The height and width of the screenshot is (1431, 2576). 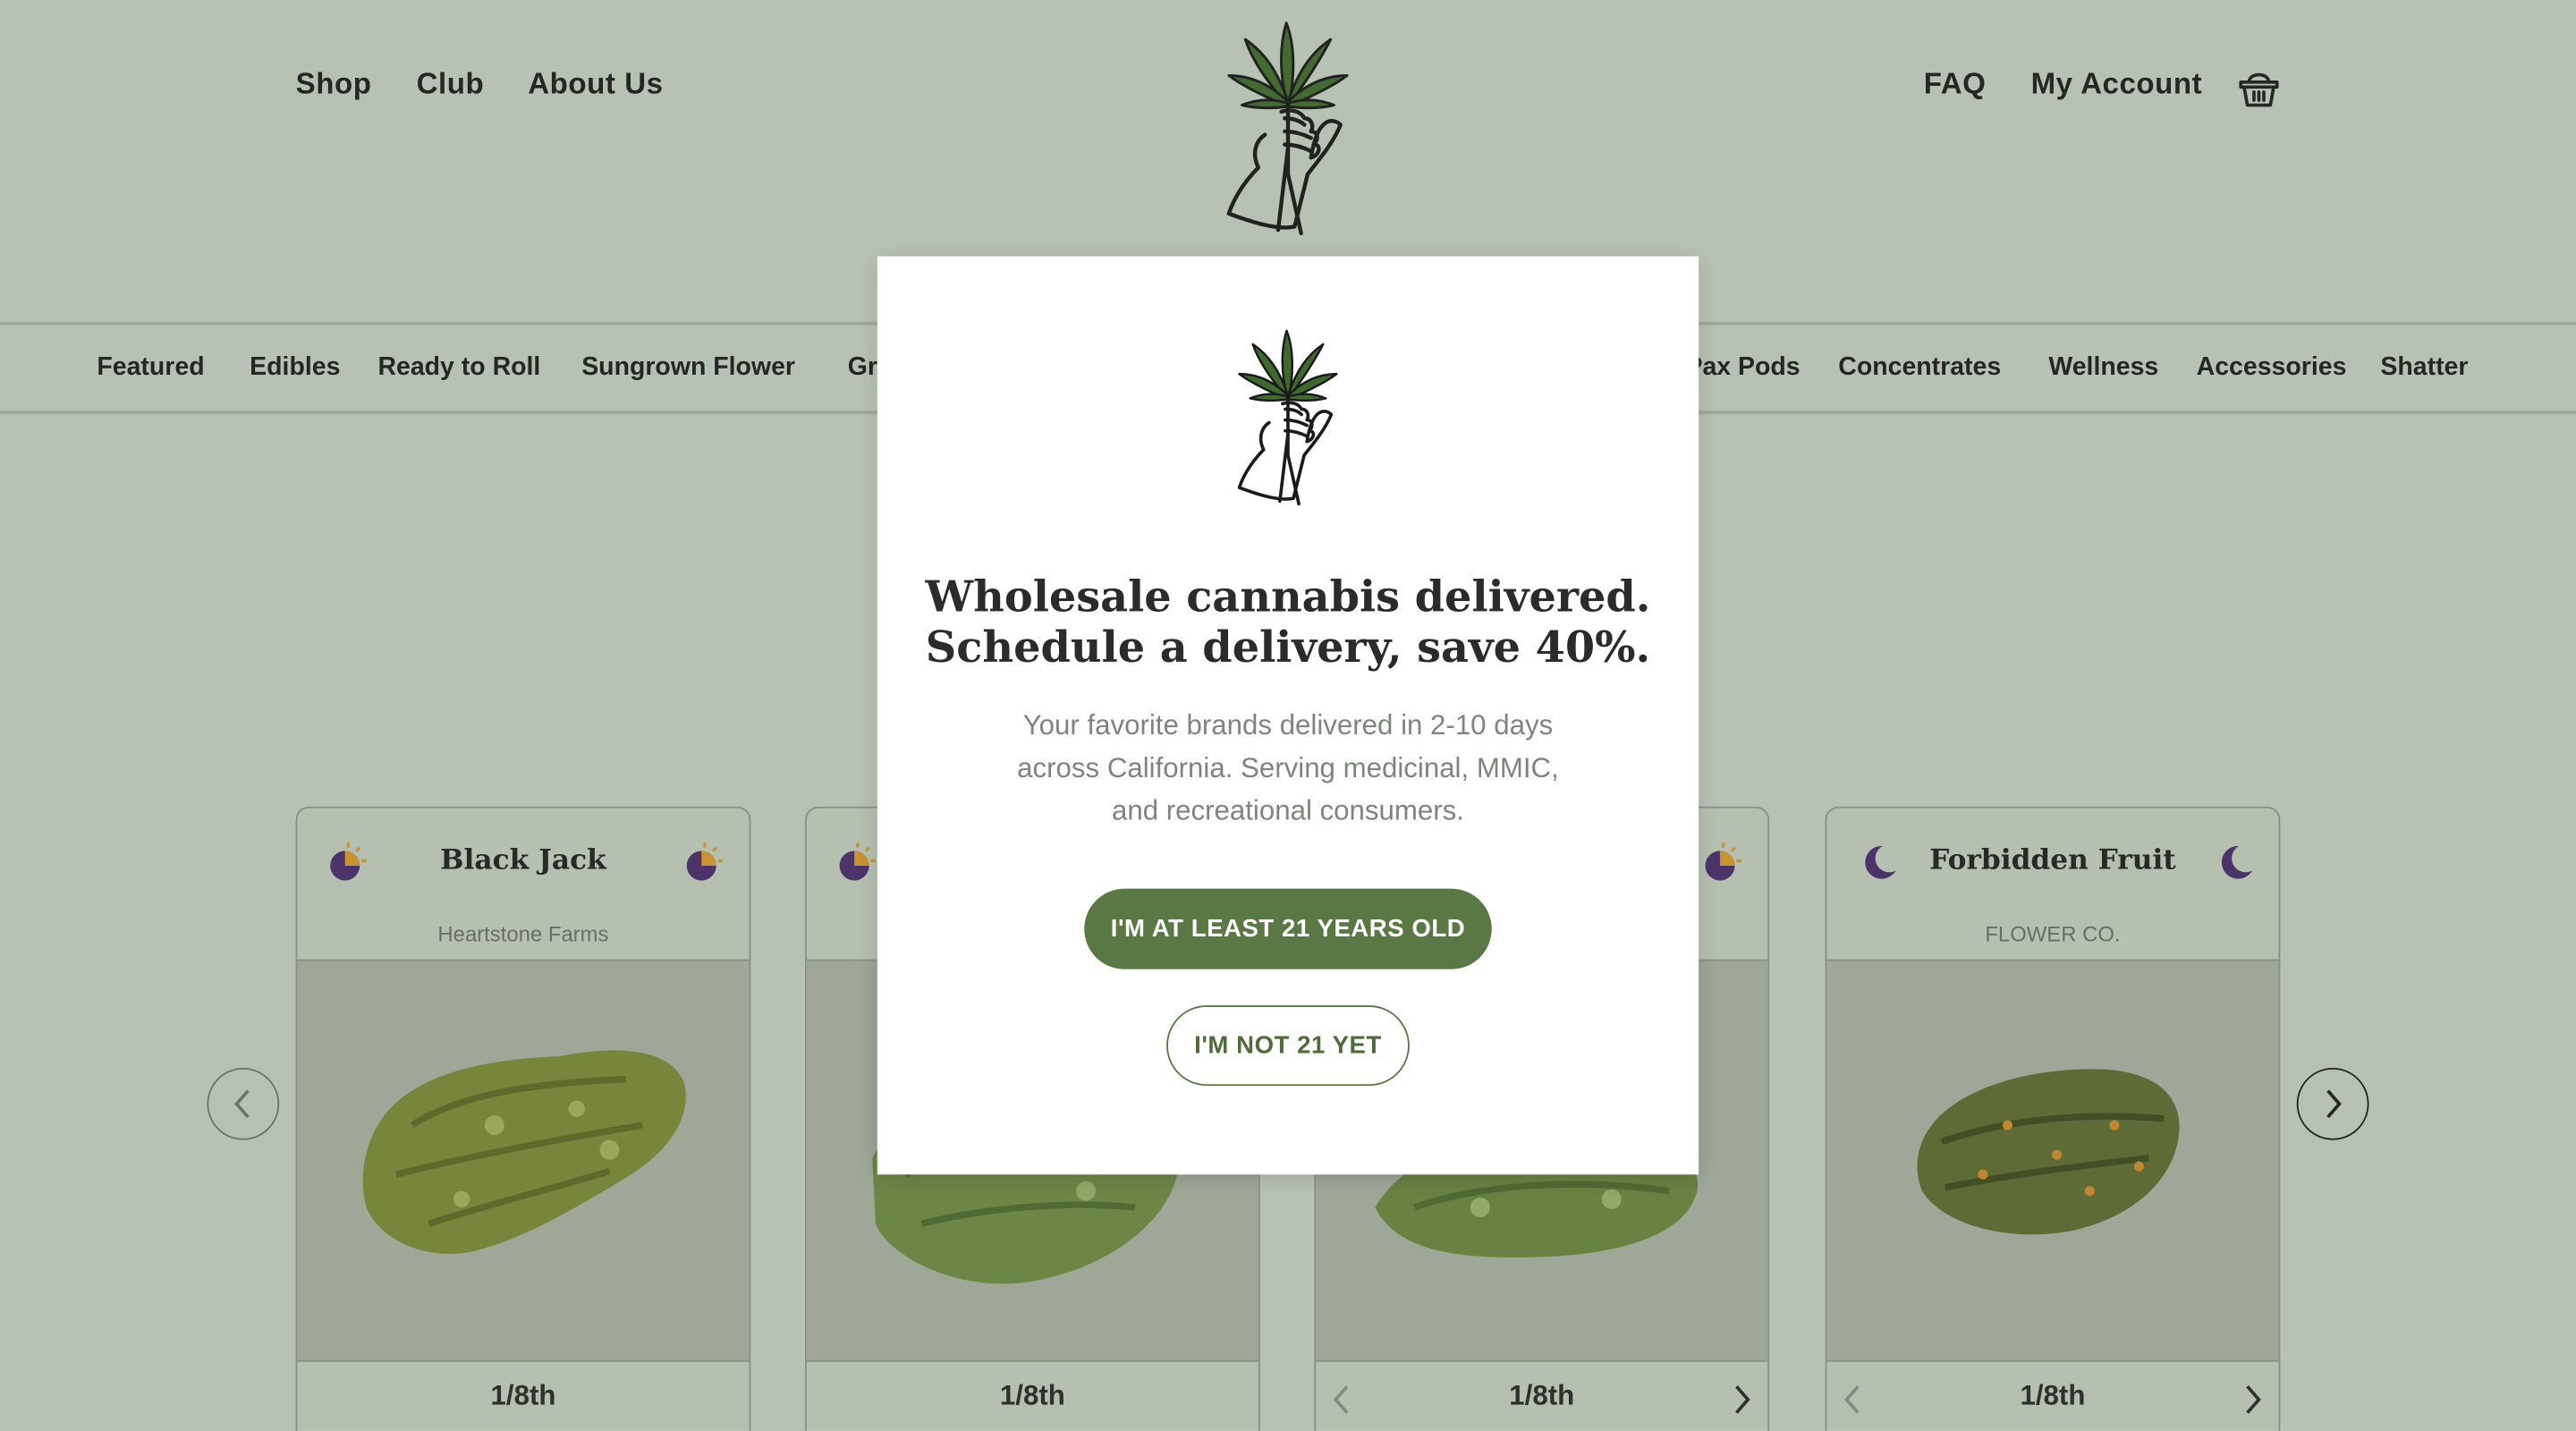 What do you see at coordinates (1288, 598) in the screenshot?
I see `modal-title-line-1: Wholesale cannabis delivered.` at bounding box center [1288, 598].